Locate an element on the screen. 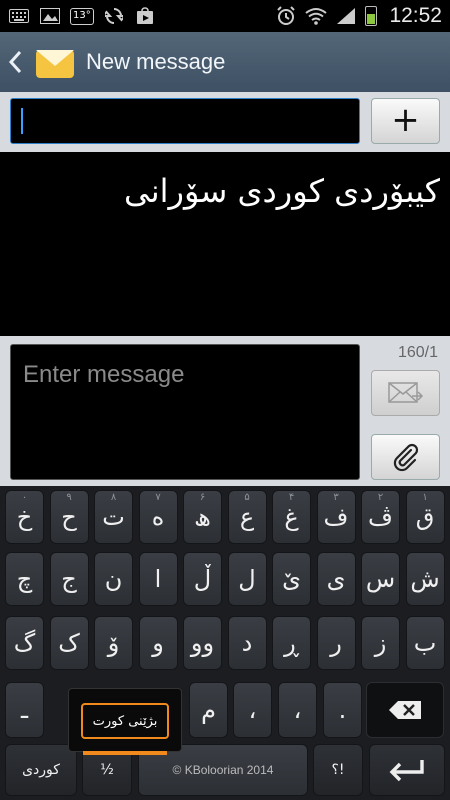  key-label: ک is located at coordinates (69, 643).